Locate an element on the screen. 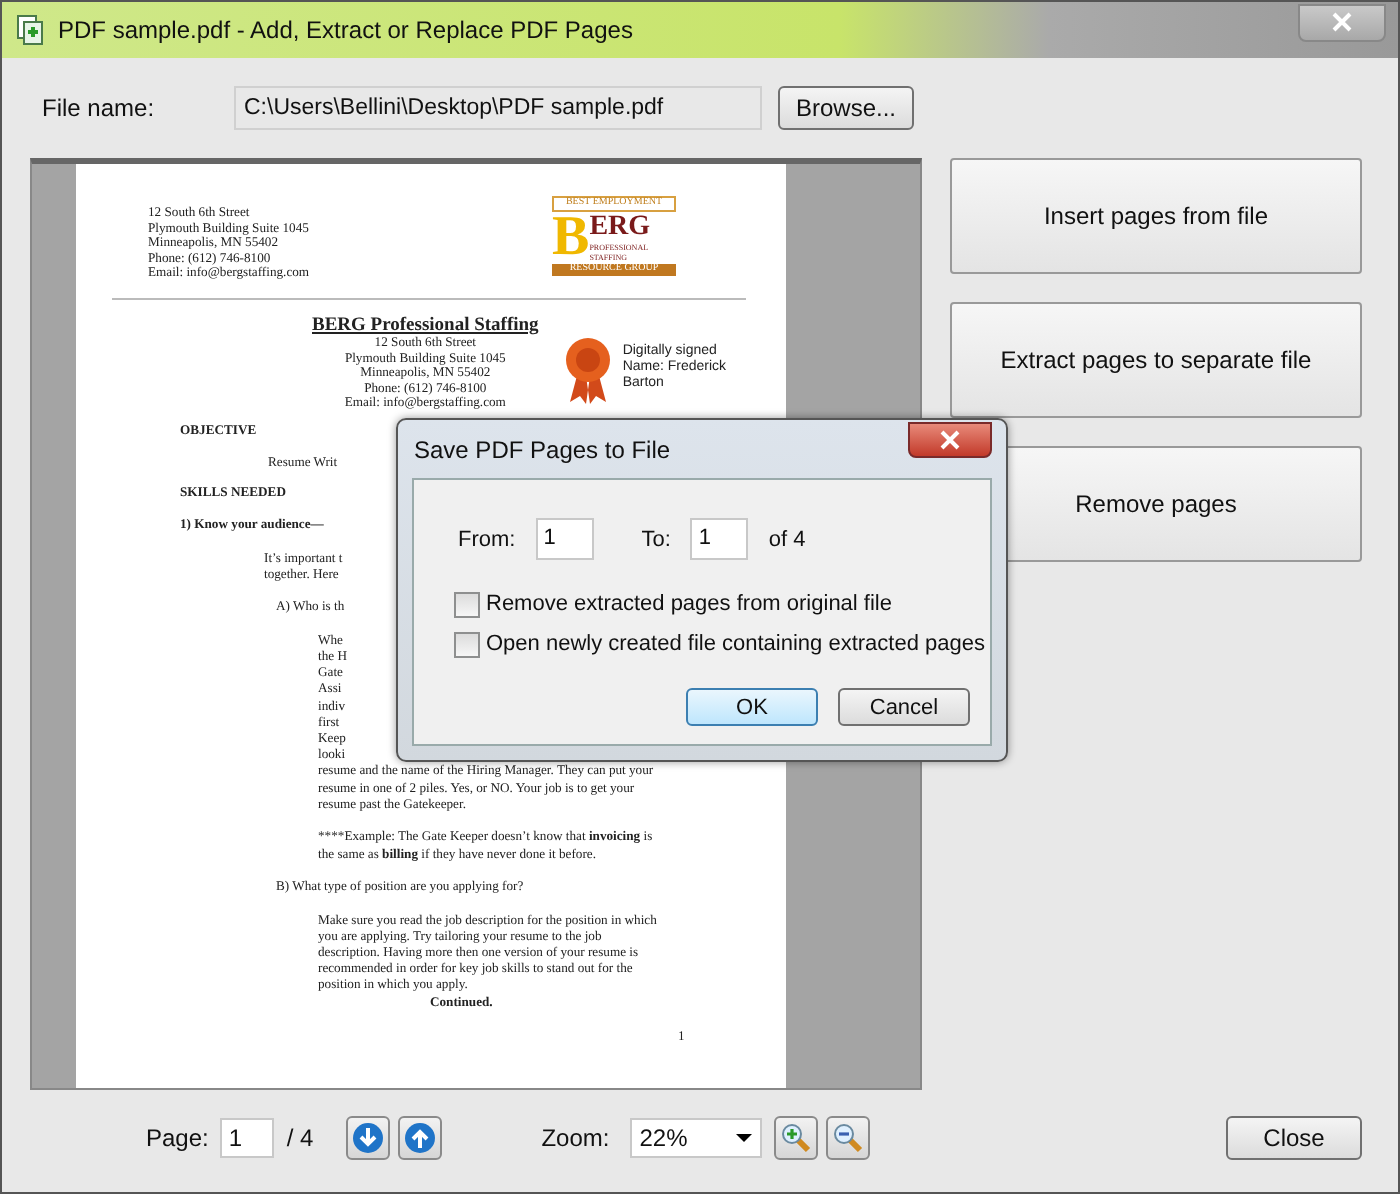  checkbox-label: Remove extracted pages from original file is located at coordinates (689, 604).